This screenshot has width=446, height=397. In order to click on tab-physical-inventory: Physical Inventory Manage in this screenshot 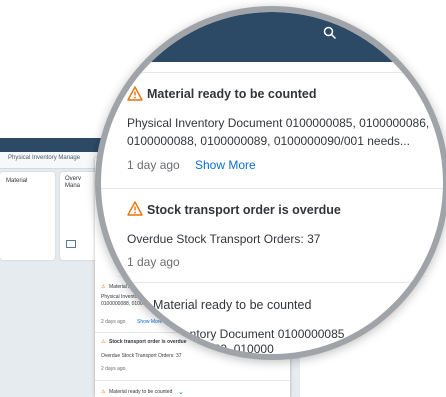, I will do `click(44, 158)`.